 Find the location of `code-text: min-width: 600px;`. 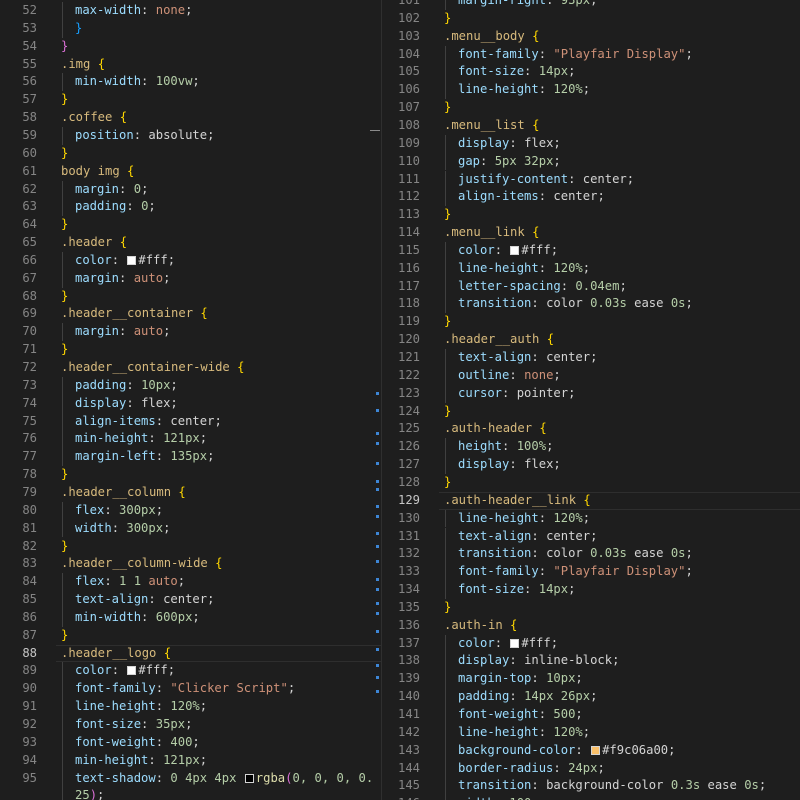

code-text: min-width: 600px; is located at coordinates (137, 618).